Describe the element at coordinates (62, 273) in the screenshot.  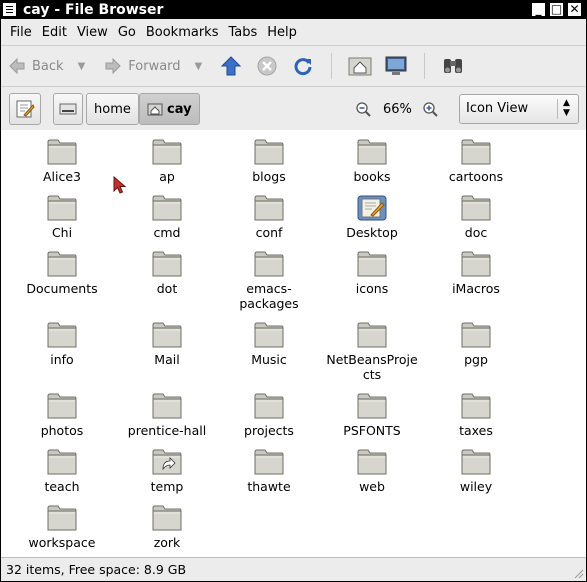
I see `file-item: Documents` at that location.